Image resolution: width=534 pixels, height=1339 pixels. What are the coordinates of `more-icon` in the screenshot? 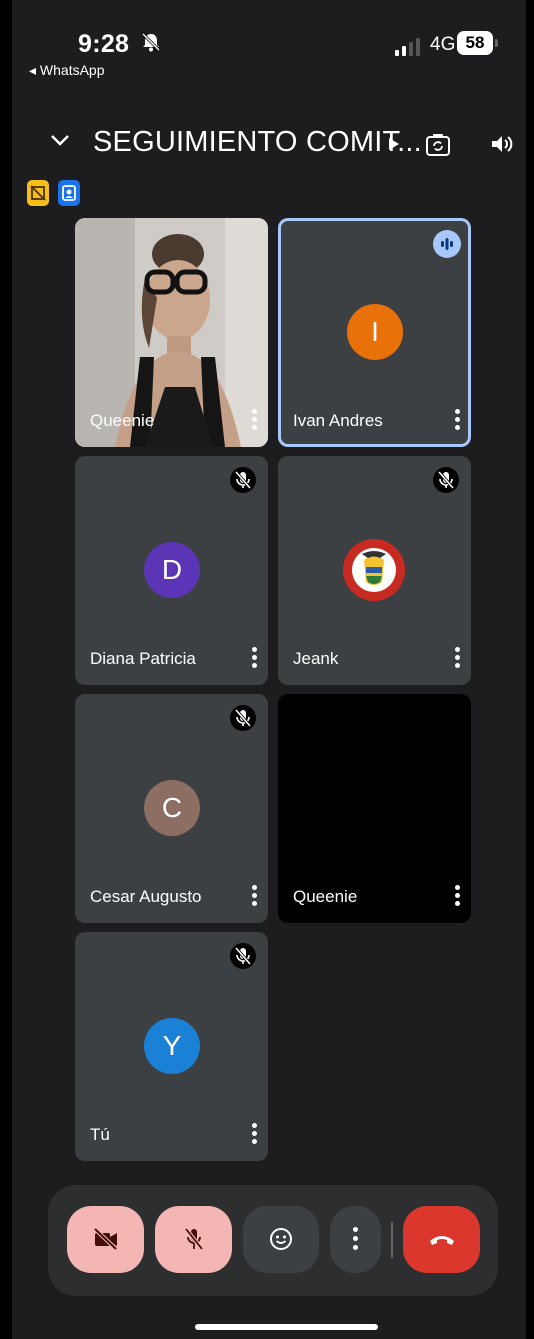 It's located at (355, 1238).